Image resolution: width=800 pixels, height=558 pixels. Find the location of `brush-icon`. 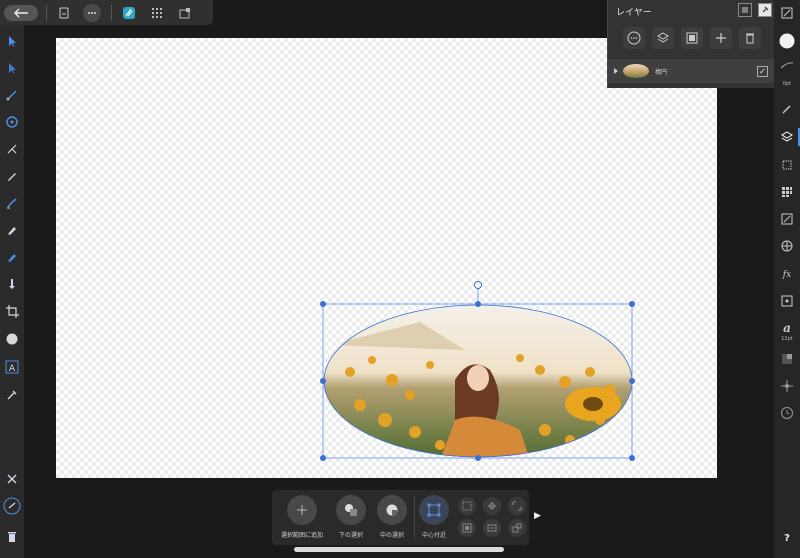

brush-icon is located at coordinates (786, 109).